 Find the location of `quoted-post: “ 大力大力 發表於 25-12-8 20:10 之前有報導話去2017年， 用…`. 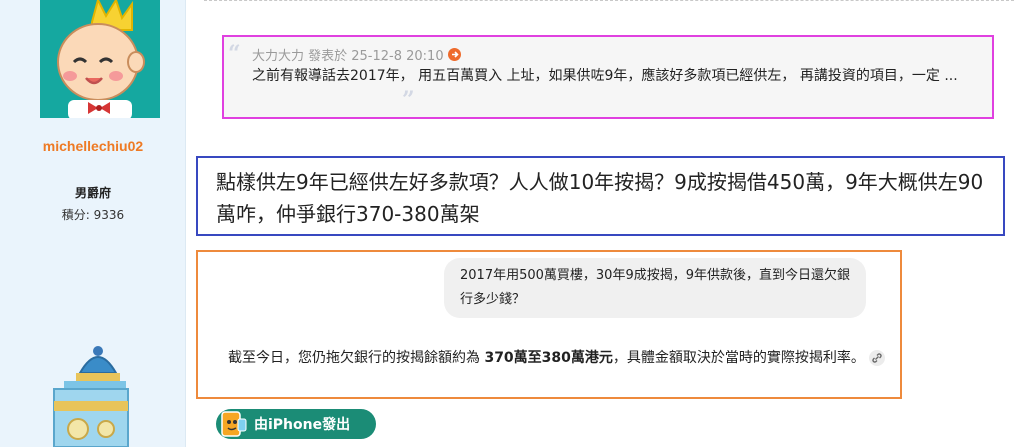

quoted-post: “ 大力大力 發表於 25-12-8 20:10 之前有報導話去2017年， 用… is located at coordinates (608, 77).